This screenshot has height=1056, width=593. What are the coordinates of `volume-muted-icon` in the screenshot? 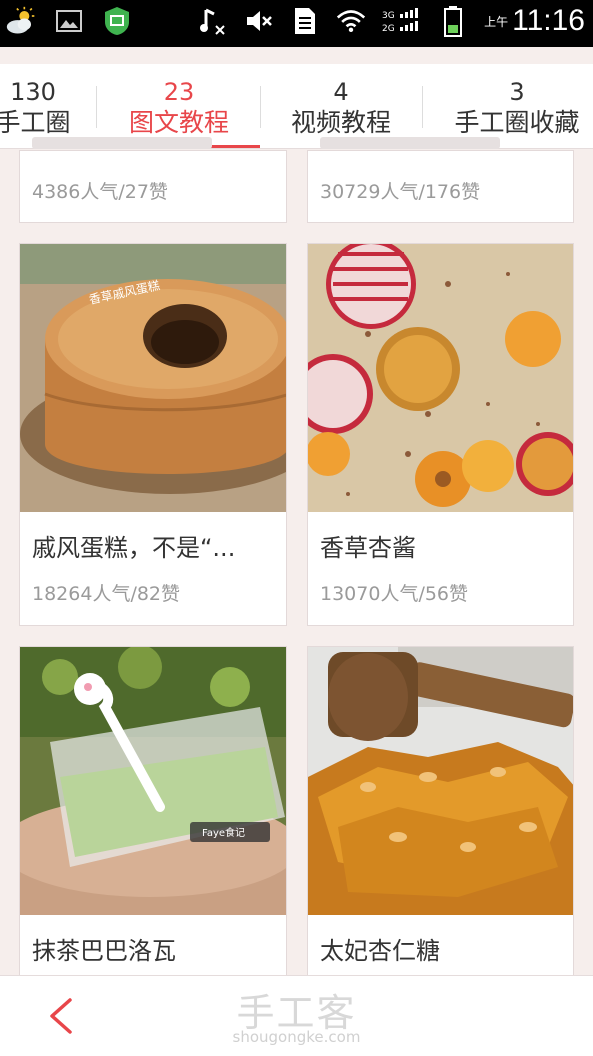 It's located at (259, 21).